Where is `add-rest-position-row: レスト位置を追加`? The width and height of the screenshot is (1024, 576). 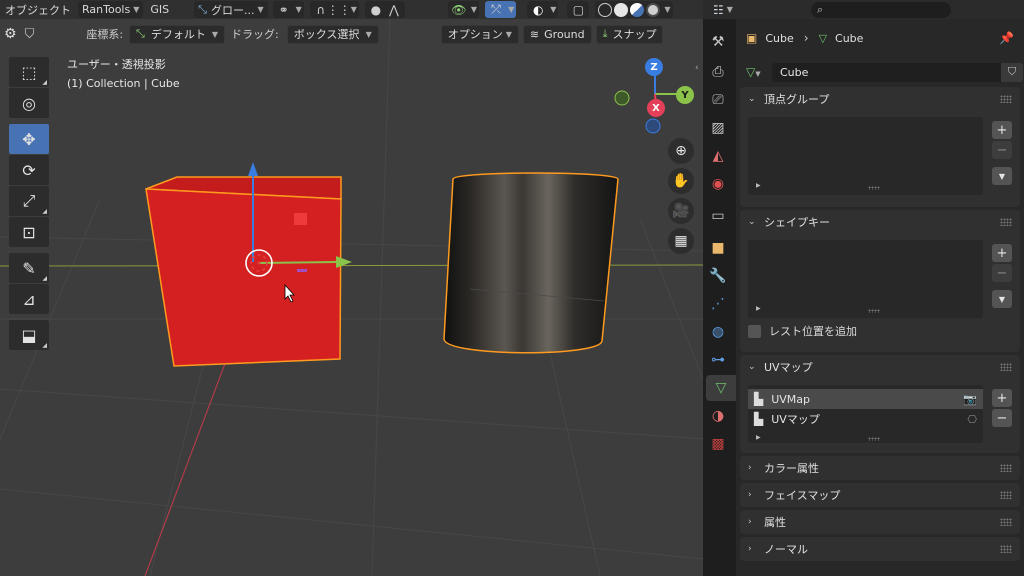 add-rest-position-row: レスト位置を追加 is located at coordinates (880, 331).